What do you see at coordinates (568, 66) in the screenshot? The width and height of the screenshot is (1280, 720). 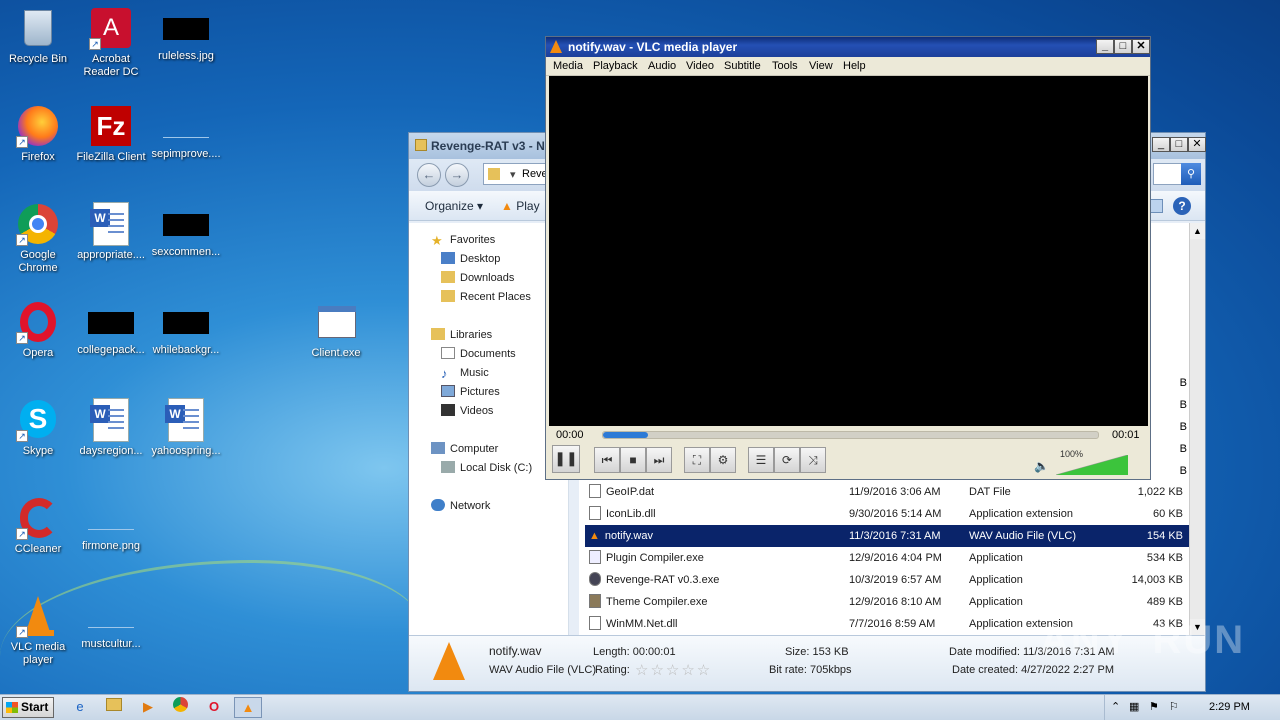 I see `menu-media: Media` at bounding box center [568, 66].